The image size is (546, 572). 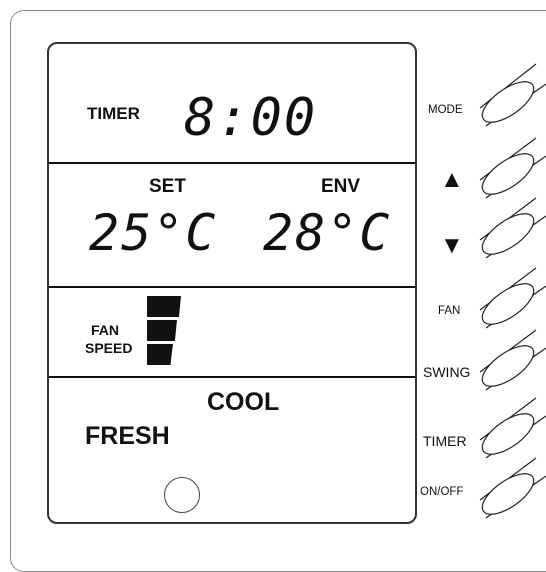 I want to click on onoff-button, so click(x=511, y=489).